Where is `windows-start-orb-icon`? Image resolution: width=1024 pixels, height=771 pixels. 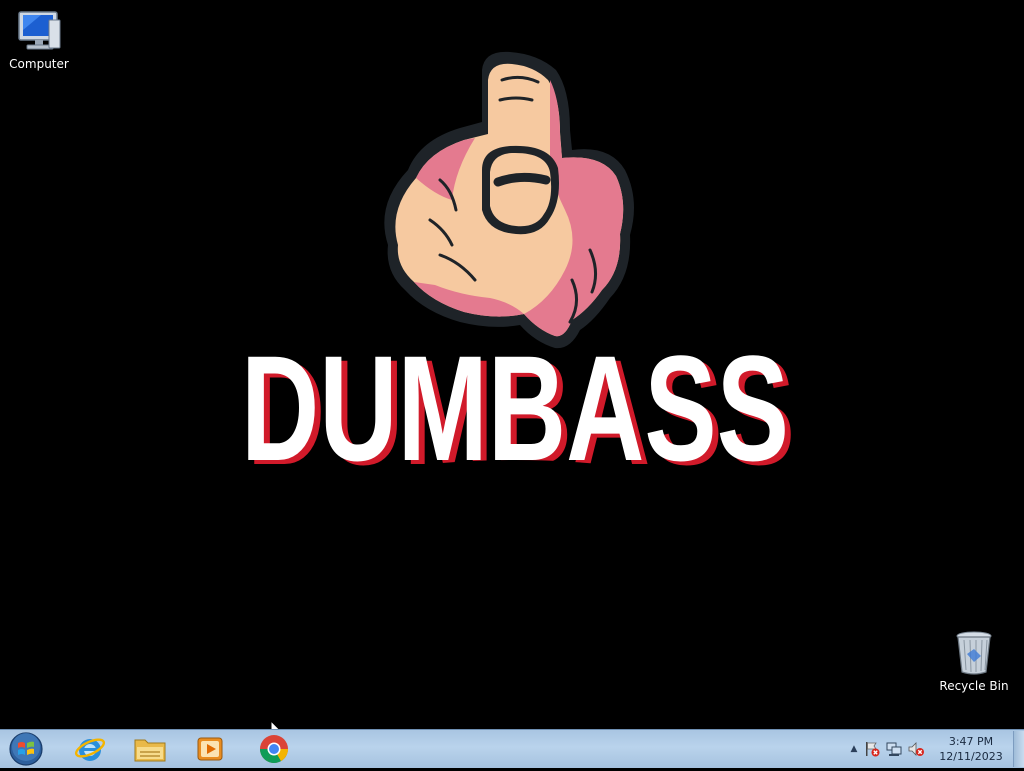 windows-start-orb-icon is located at coordinates (26, 749).